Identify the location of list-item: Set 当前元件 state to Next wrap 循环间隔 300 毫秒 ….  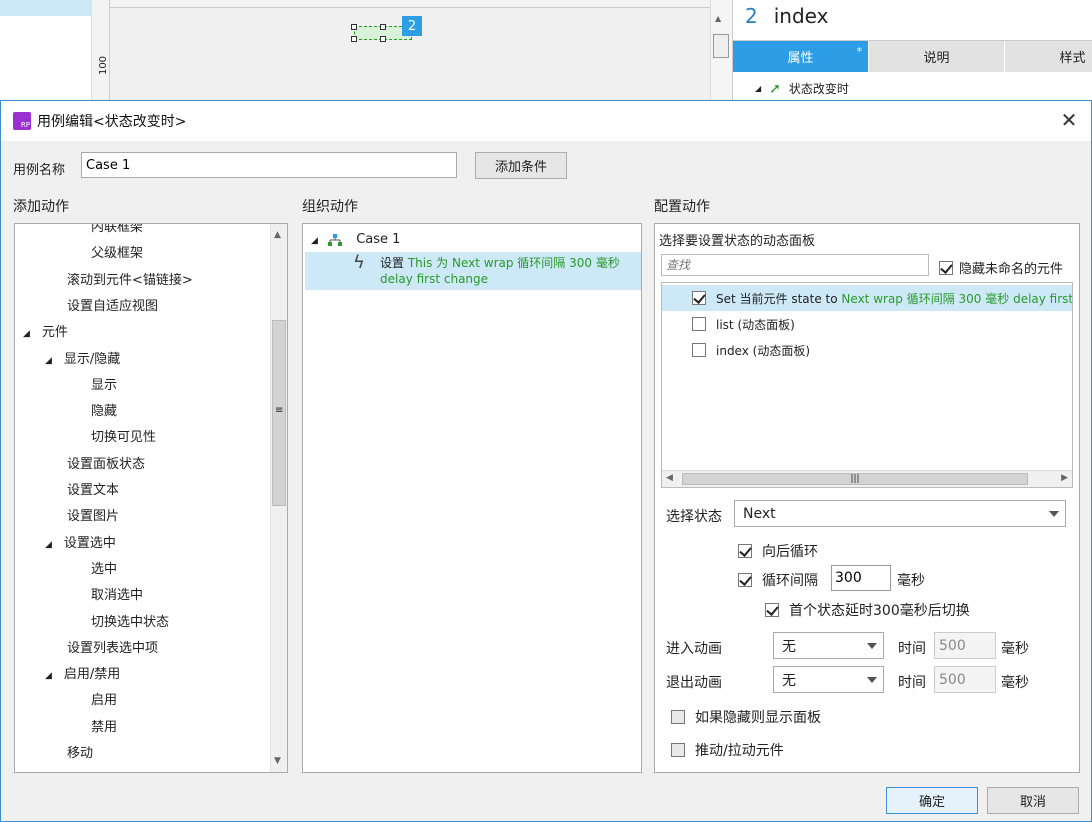
(867, 298).